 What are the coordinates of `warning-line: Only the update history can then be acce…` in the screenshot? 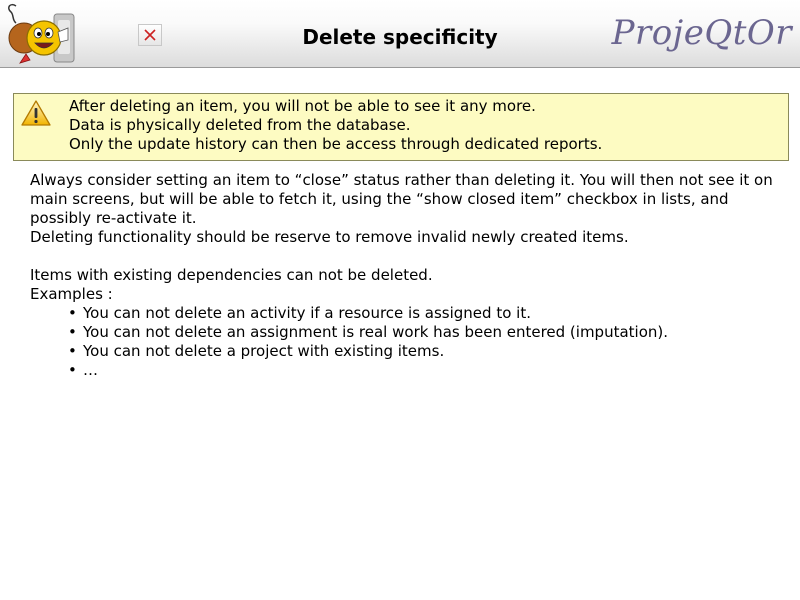 It's located at (336, 144).